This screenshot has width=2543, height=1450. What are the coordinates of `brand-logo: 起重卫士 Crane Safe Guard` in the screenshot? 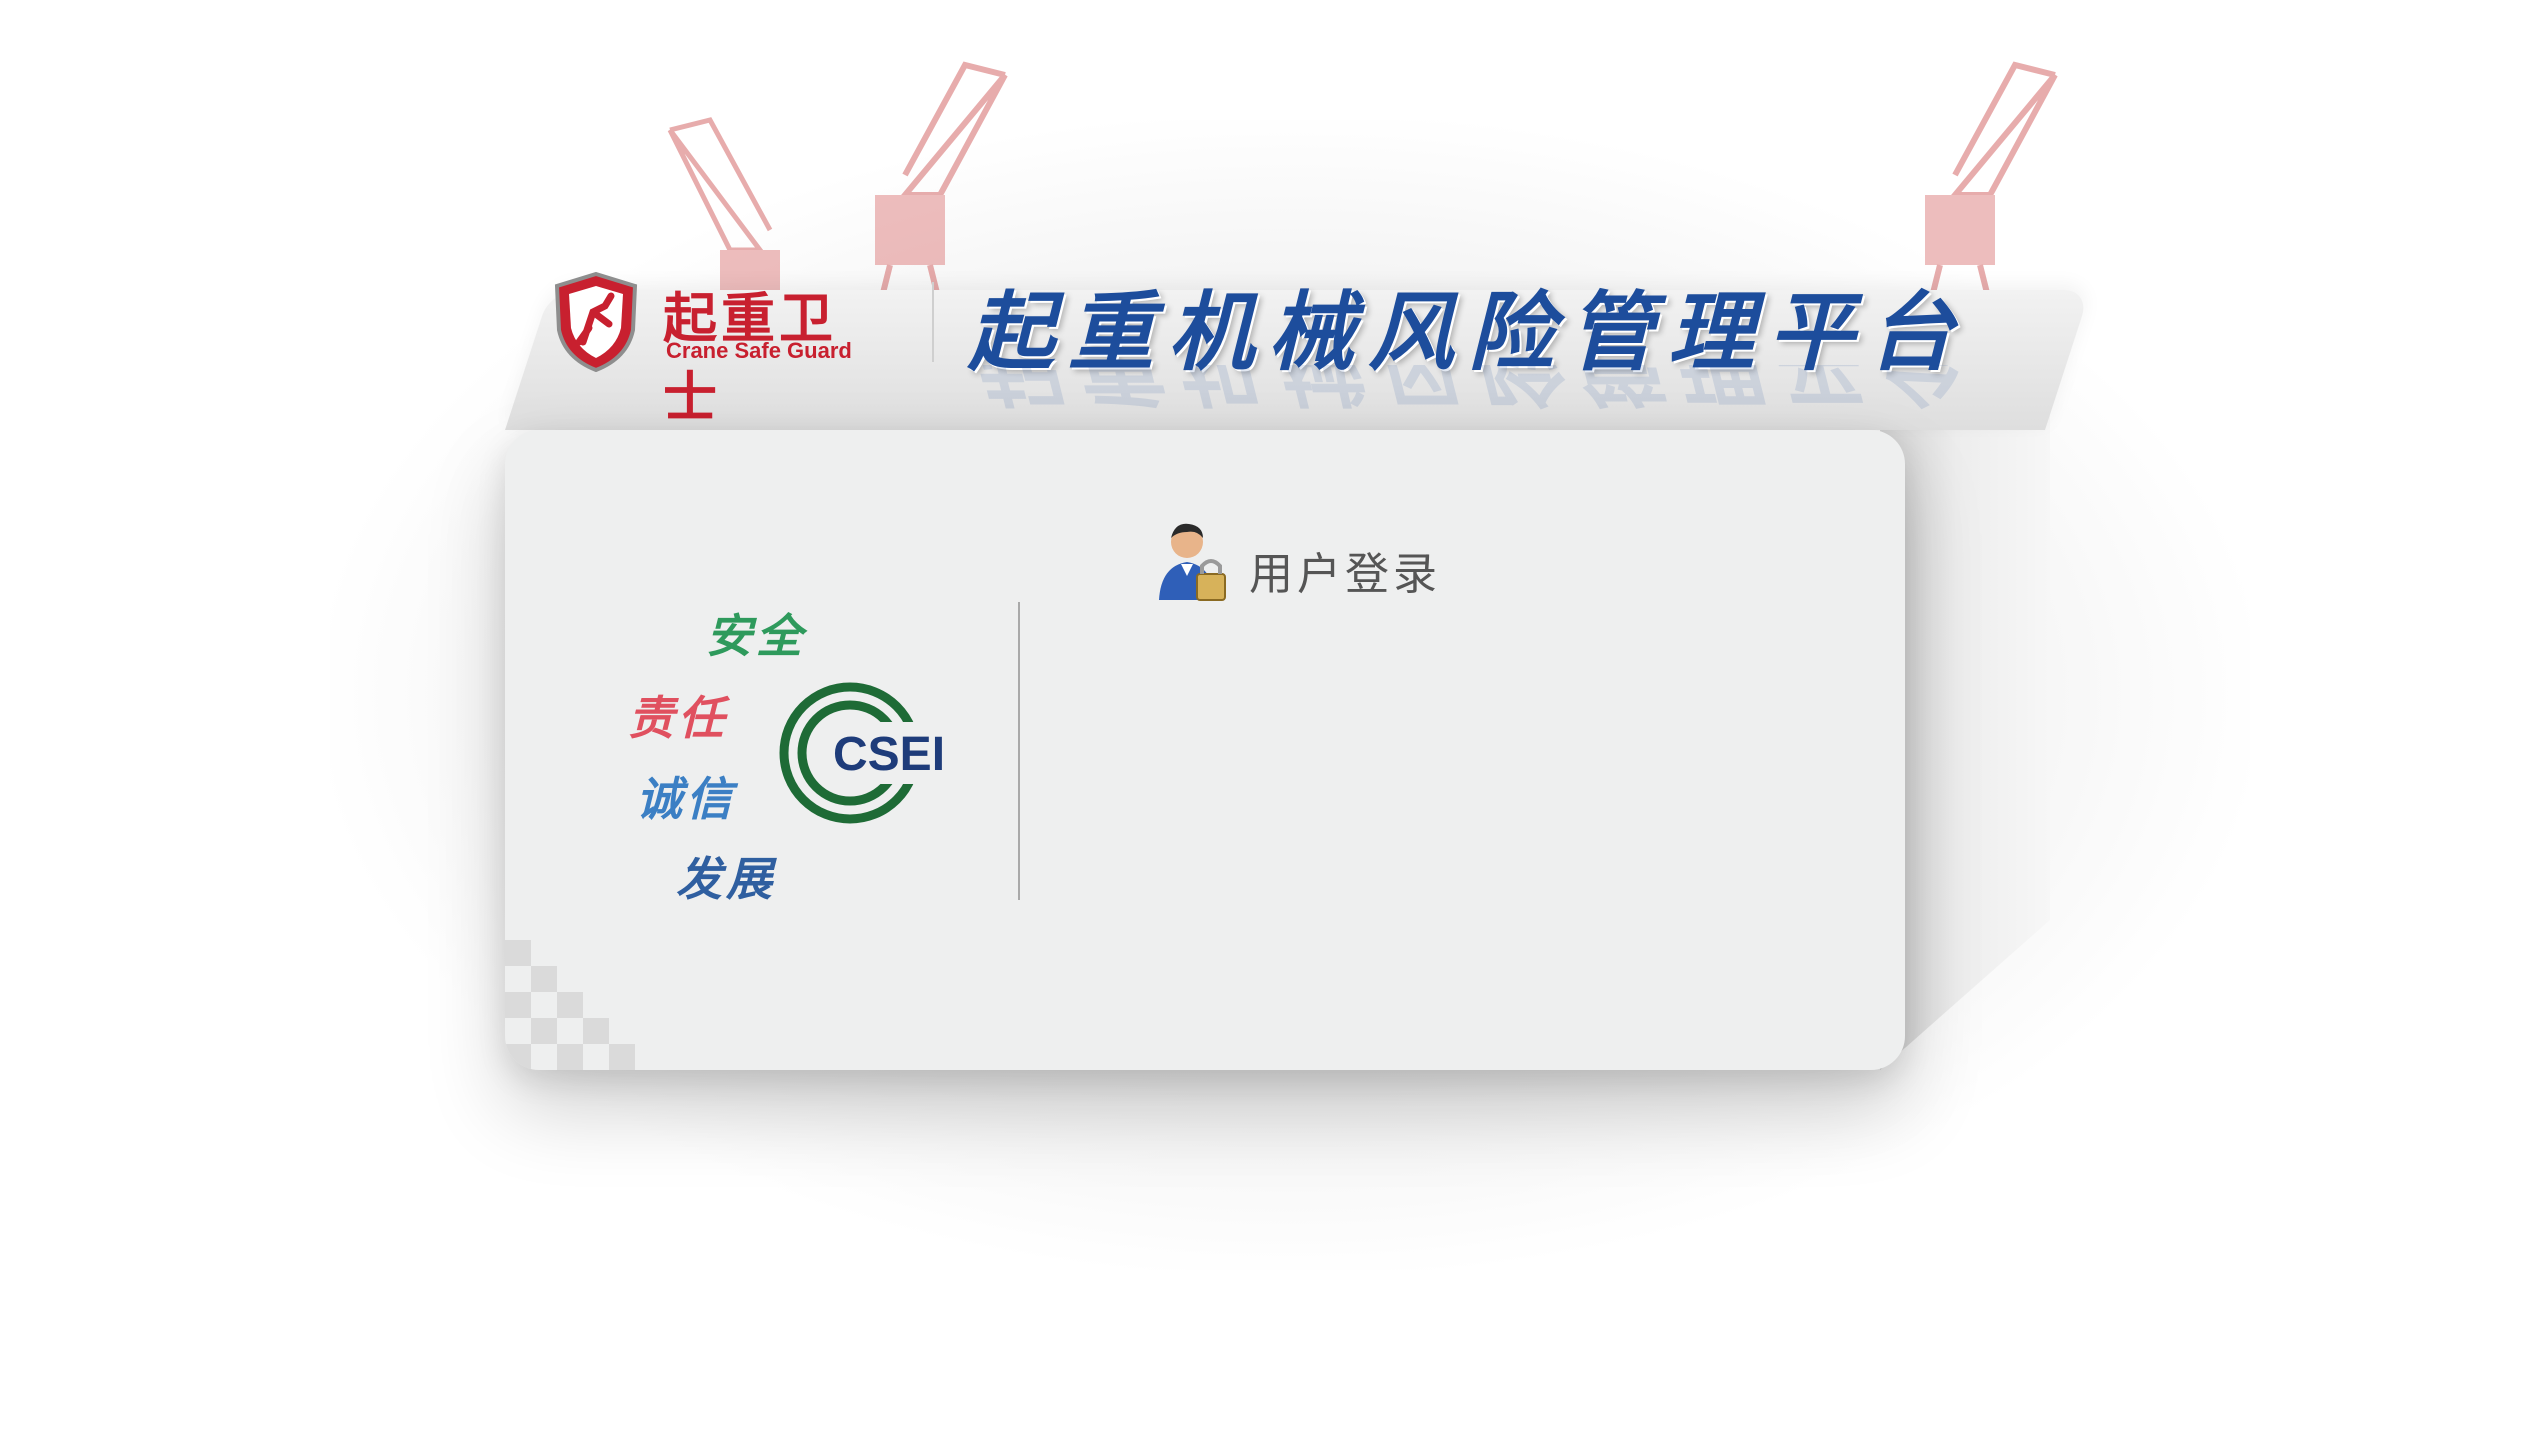 It's located at (723, 350).